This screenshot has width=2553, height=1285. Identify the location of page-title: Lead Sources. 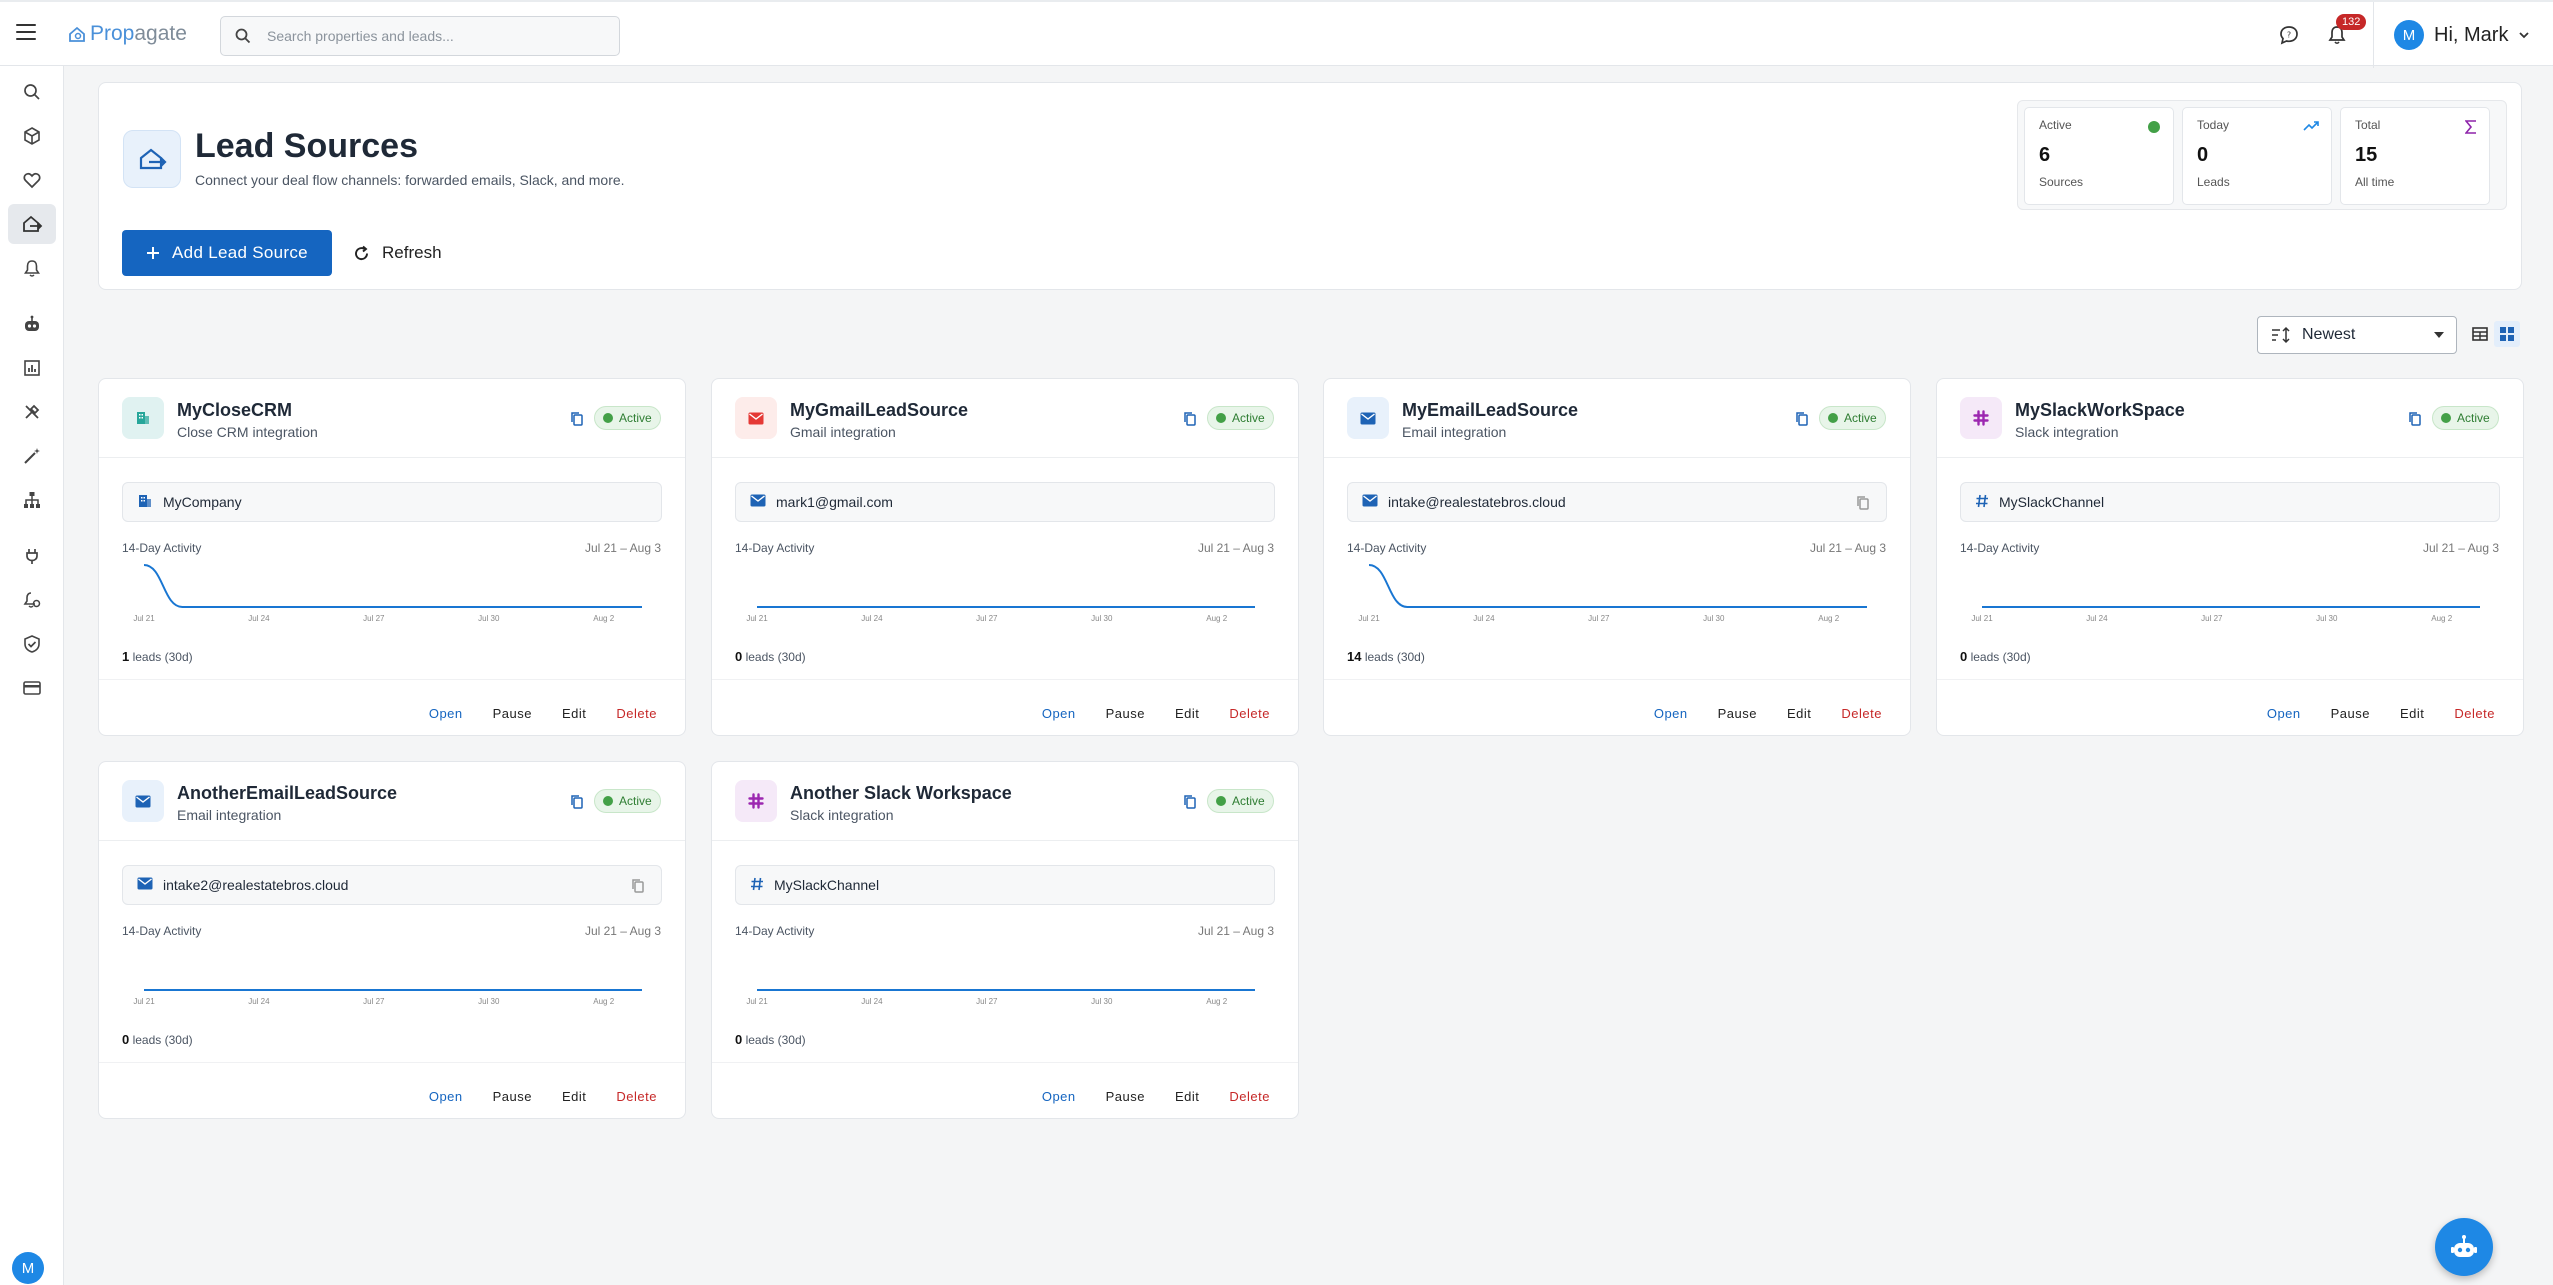
(306, 146).